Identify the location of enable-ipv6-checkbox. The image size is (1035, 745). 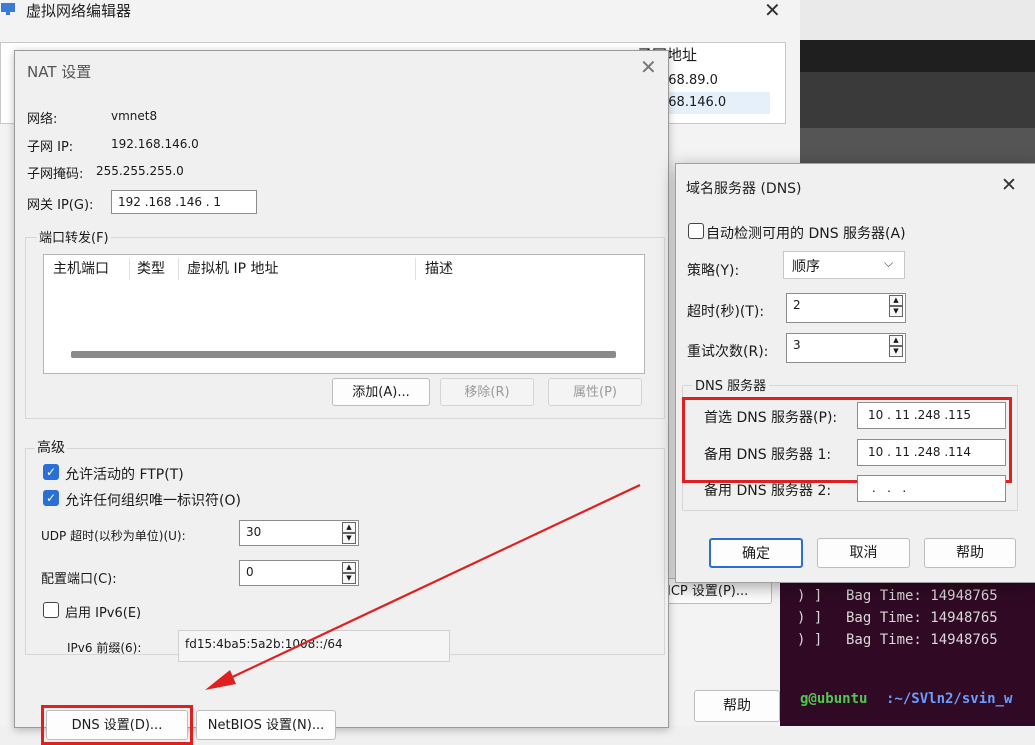
(51, 610).